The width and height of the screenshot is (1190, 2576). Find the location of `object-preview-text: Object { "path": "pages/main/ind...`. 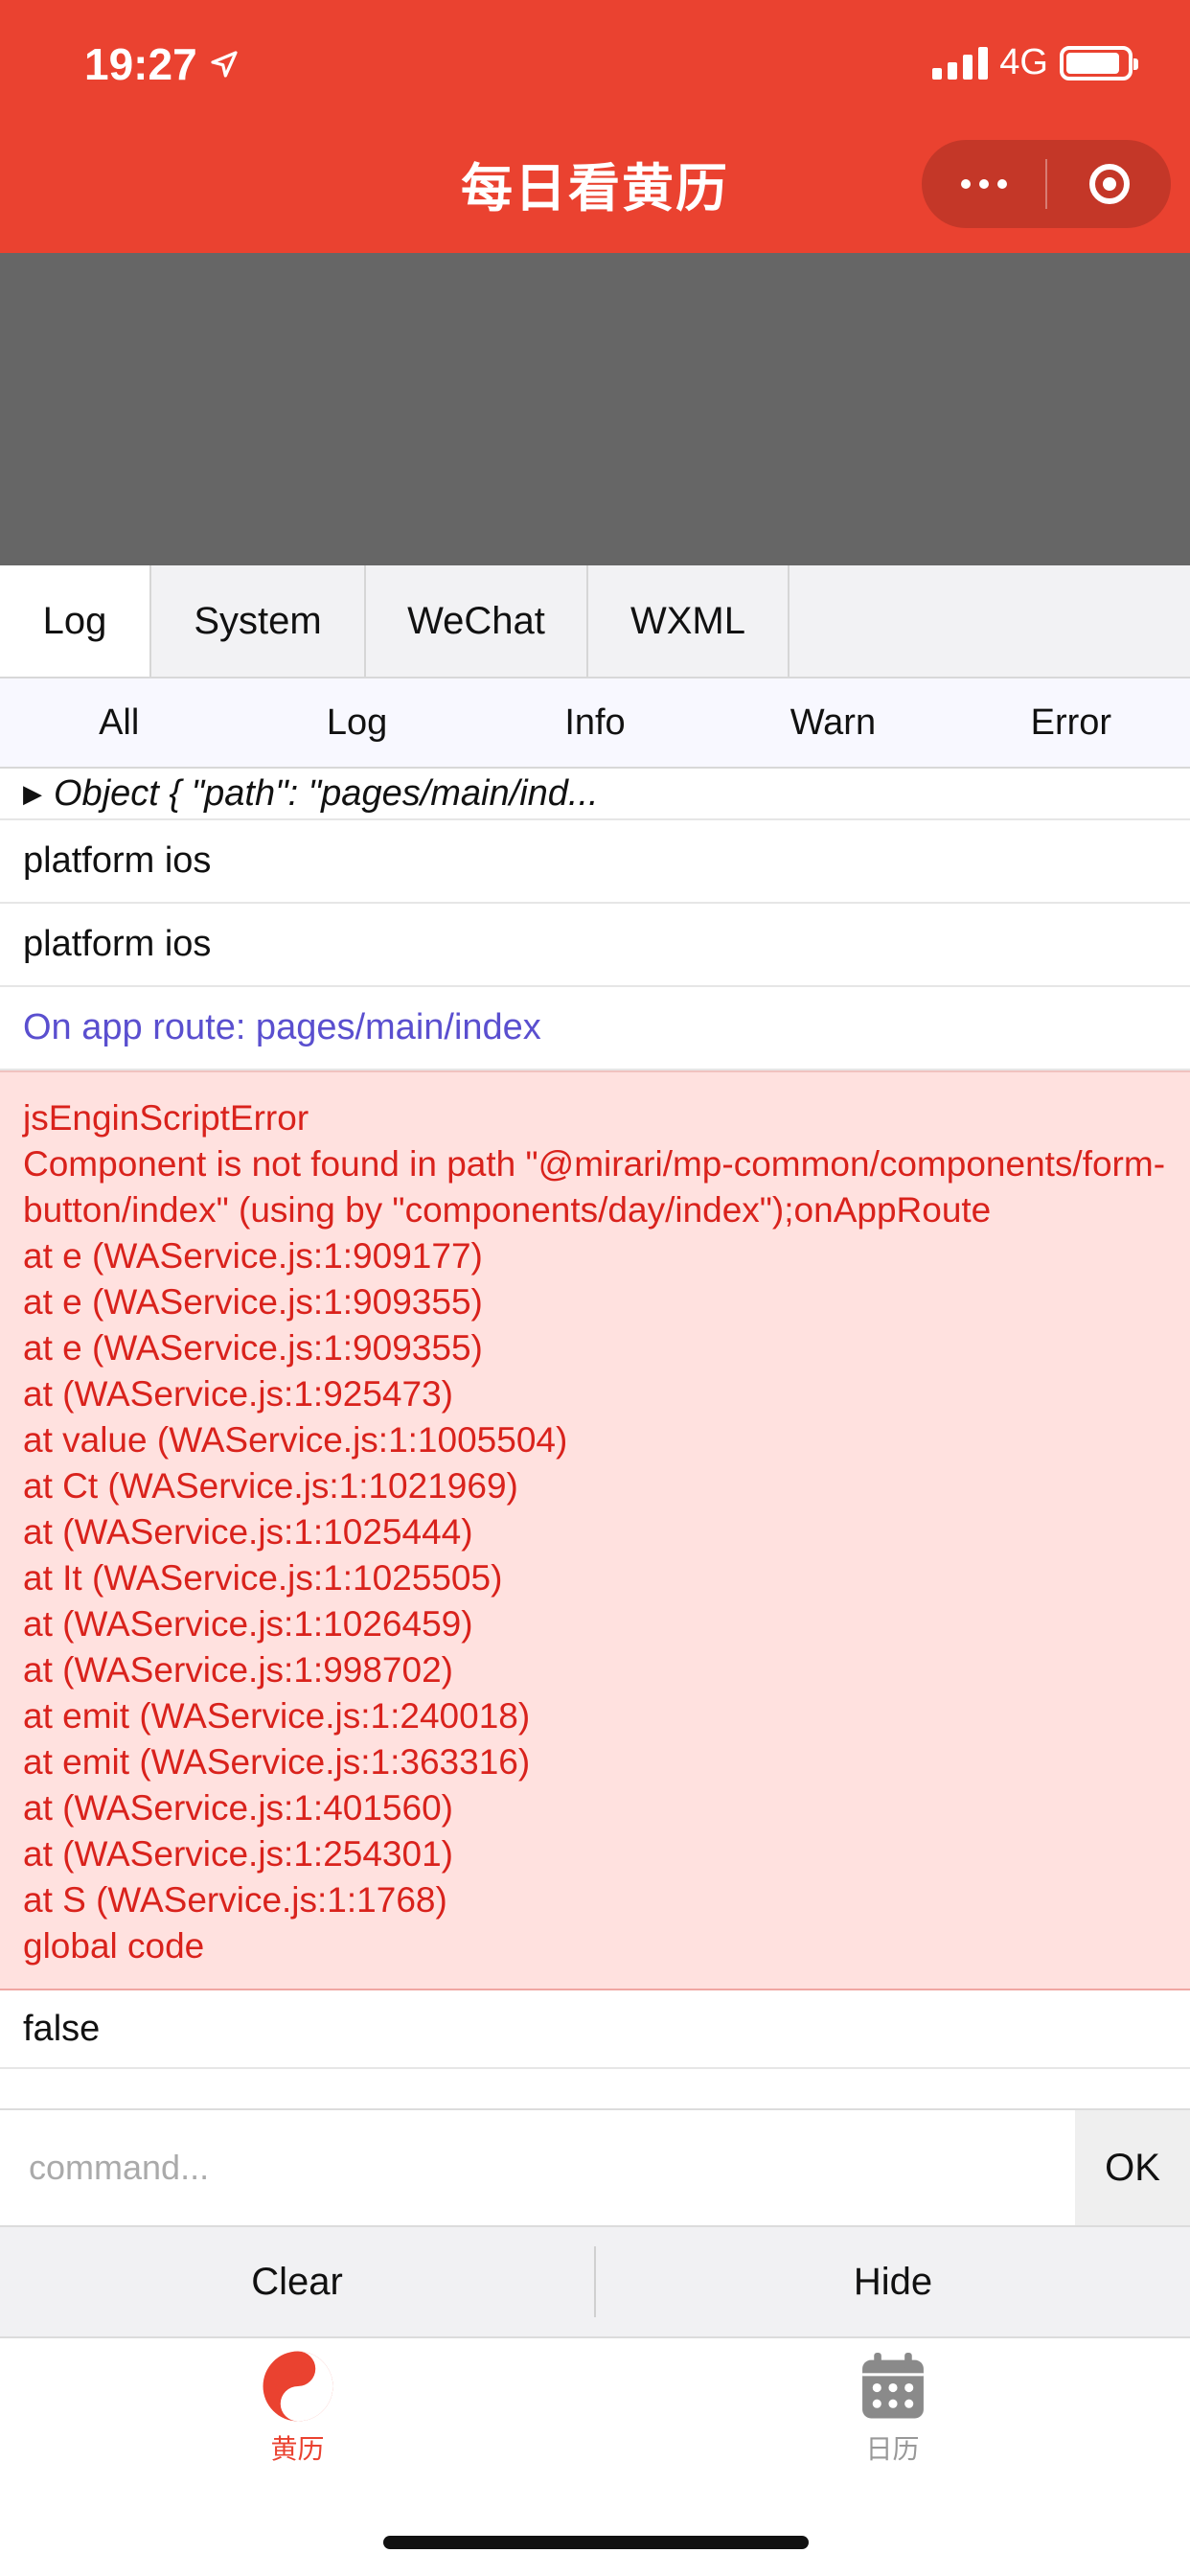

object-preview-text: Object { "path": "pages/main/ind... is located at coordinates (326, 793).